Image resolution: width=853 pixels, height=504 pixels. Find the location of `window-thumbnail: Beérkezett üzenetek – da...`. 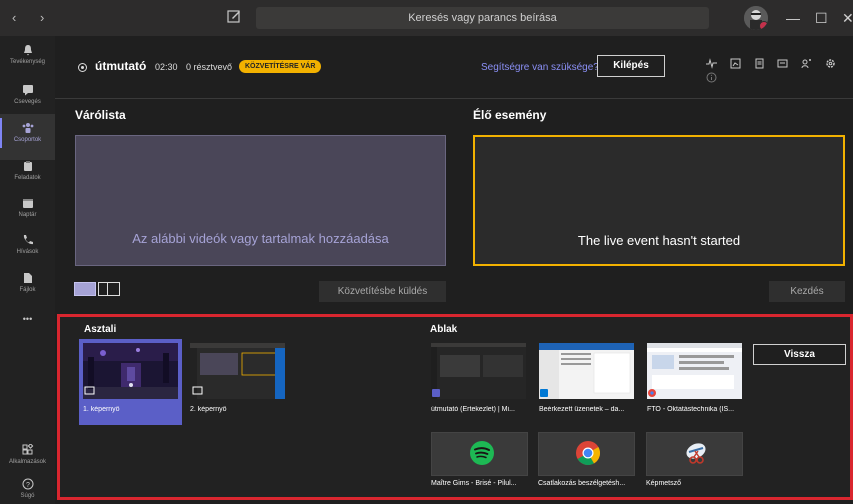

window-thumbnail: Beérkezett üzenetek – da... is located at coordinates (586, 382).